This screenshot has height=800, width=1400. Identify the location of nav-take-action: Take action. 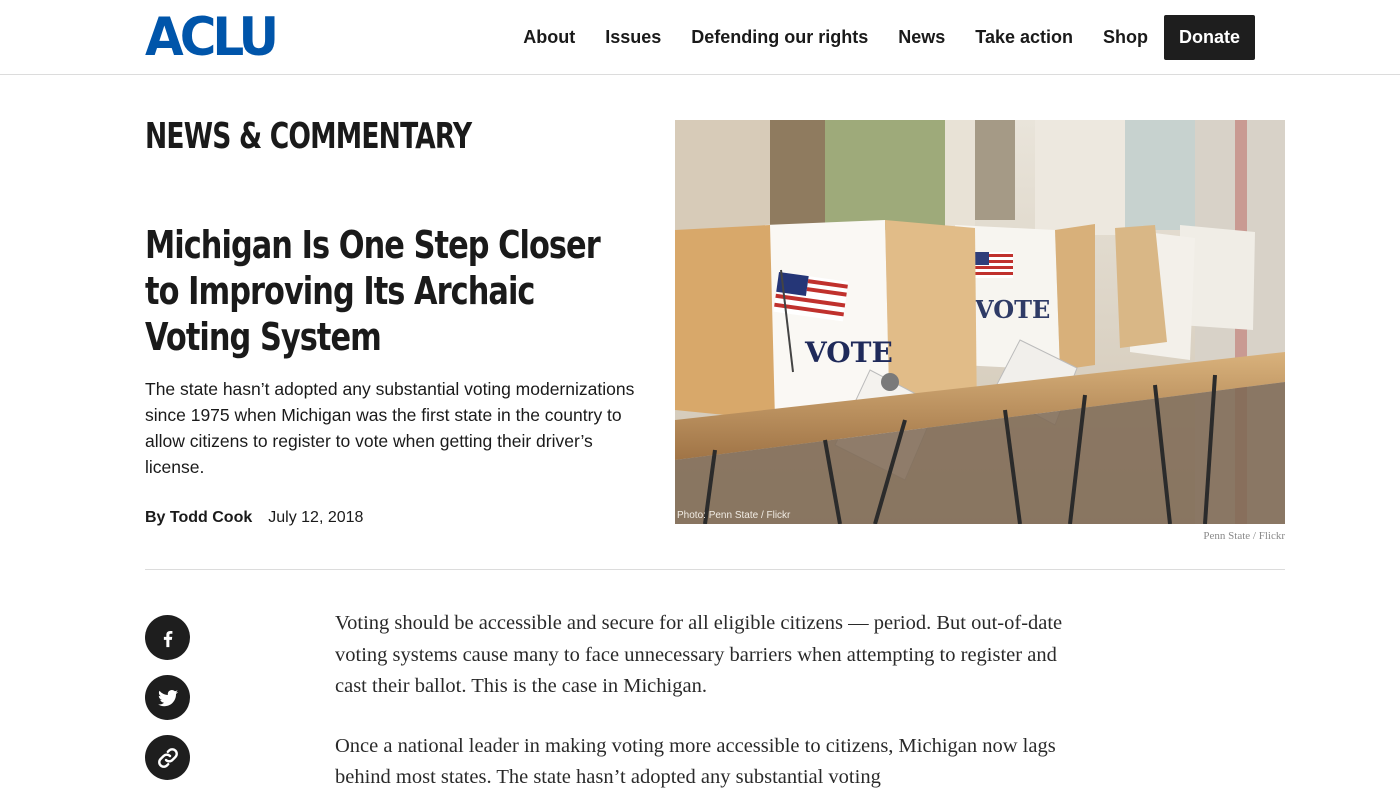
(1024, 37).